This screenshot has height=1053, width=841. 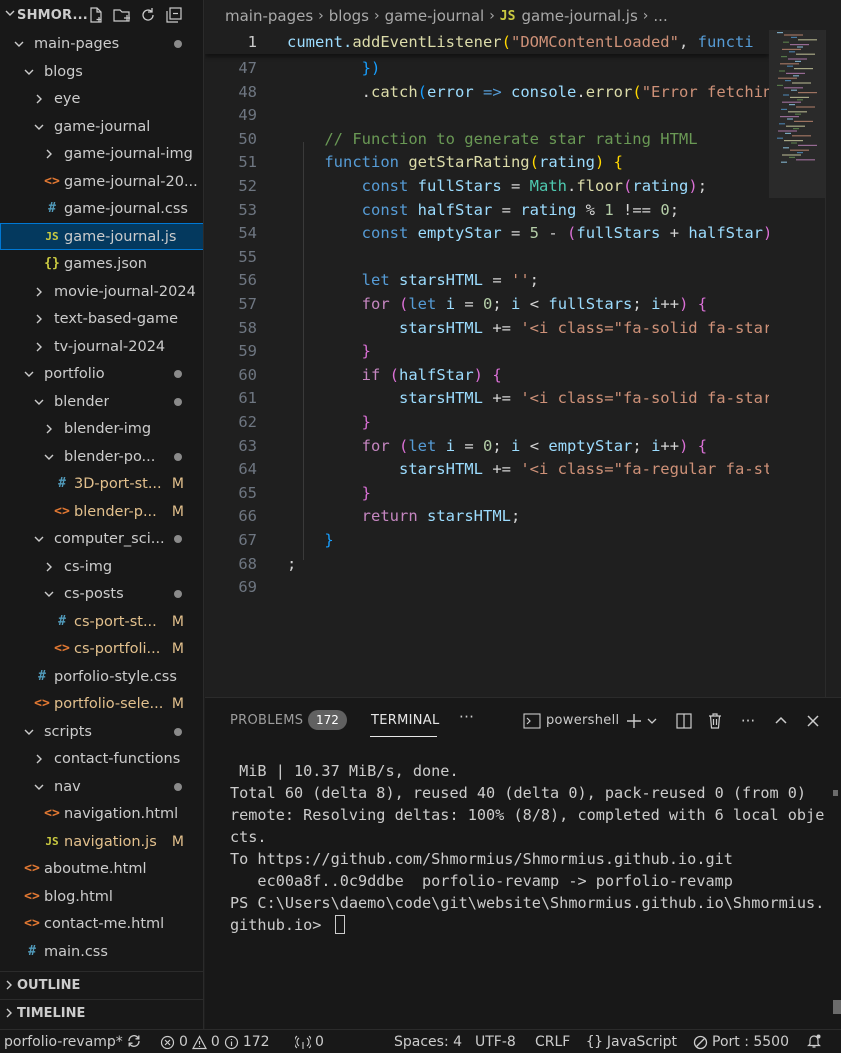 I want to click on line-number: 47, so click(x=247, y=68).